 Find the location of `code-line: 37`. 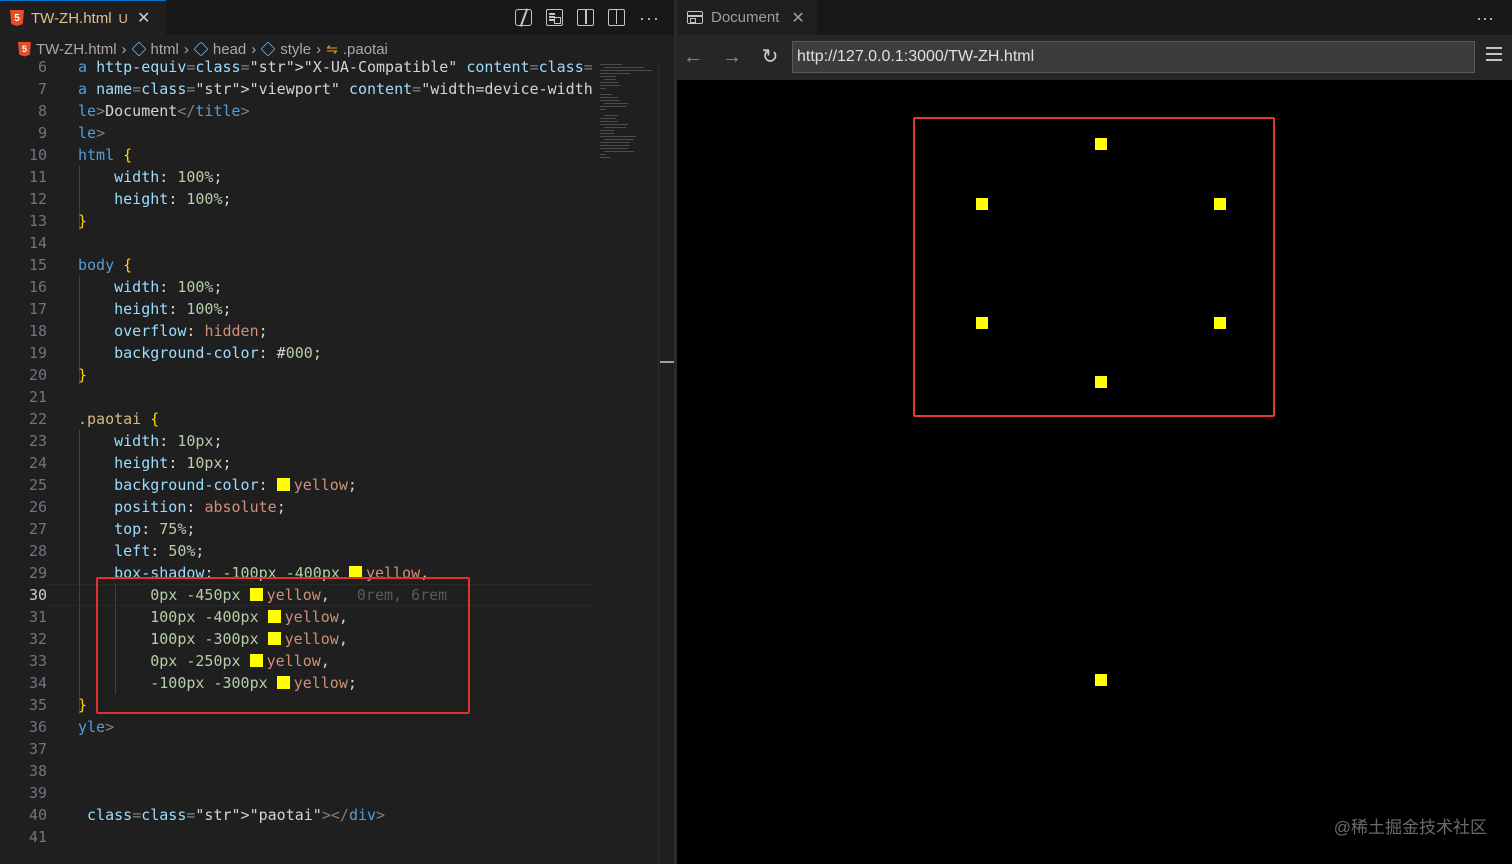

code-line: 37 is located at coordinates (296, 749).